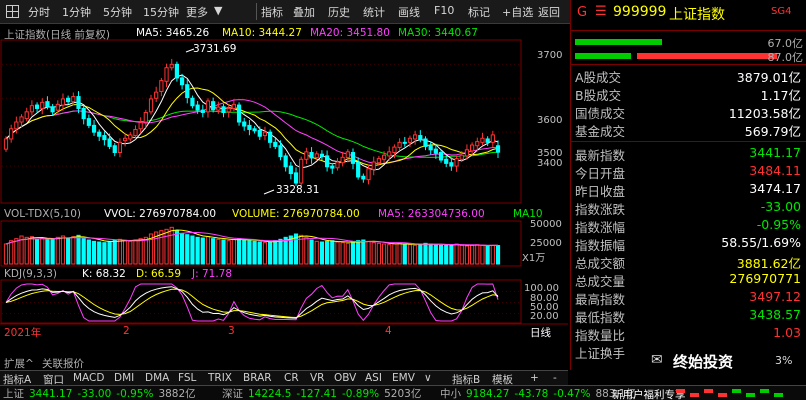 Image resolution: width=806 pixels, height=400 pixels. What do you see at coordinates (444, 10) in the screenshot?
I see `f10-button: F10` at bounding box center [444, 10].